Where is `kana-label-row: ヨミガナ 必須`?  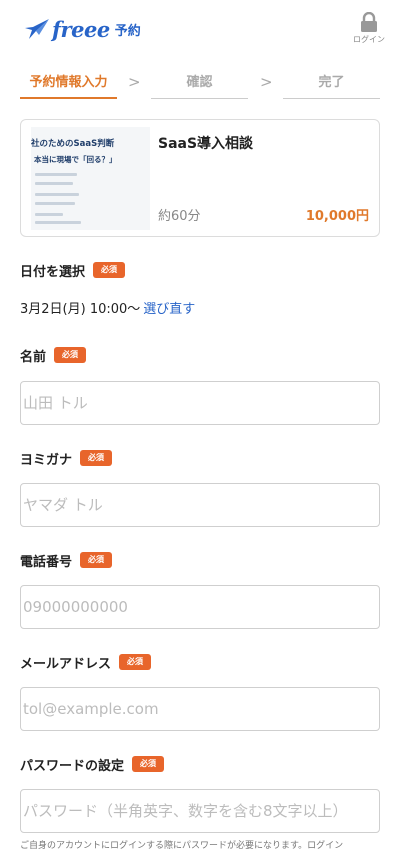
kana-label-row: ヨミガナ 必須 is located at coordinates (66, 458).